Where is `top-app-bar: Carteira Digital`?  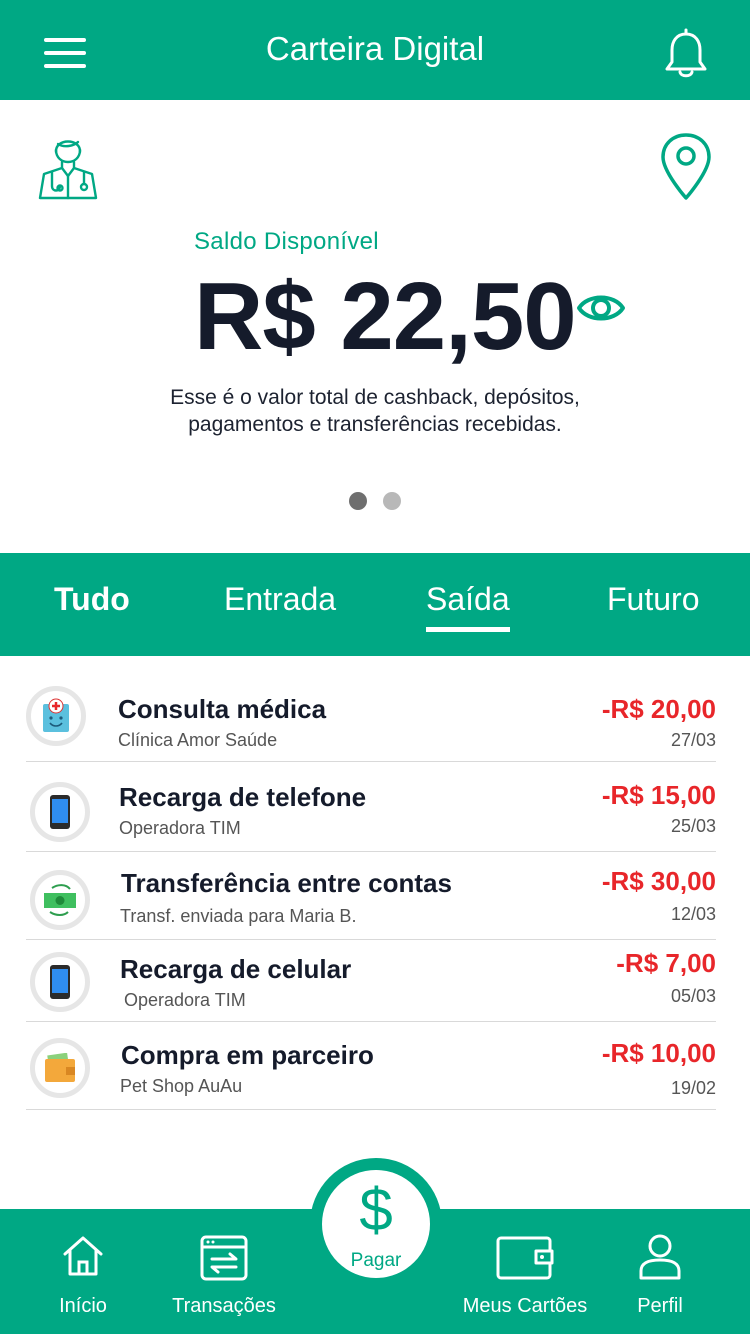
top-app-bar: Carteira Digital is located at coordinates (375, 50).